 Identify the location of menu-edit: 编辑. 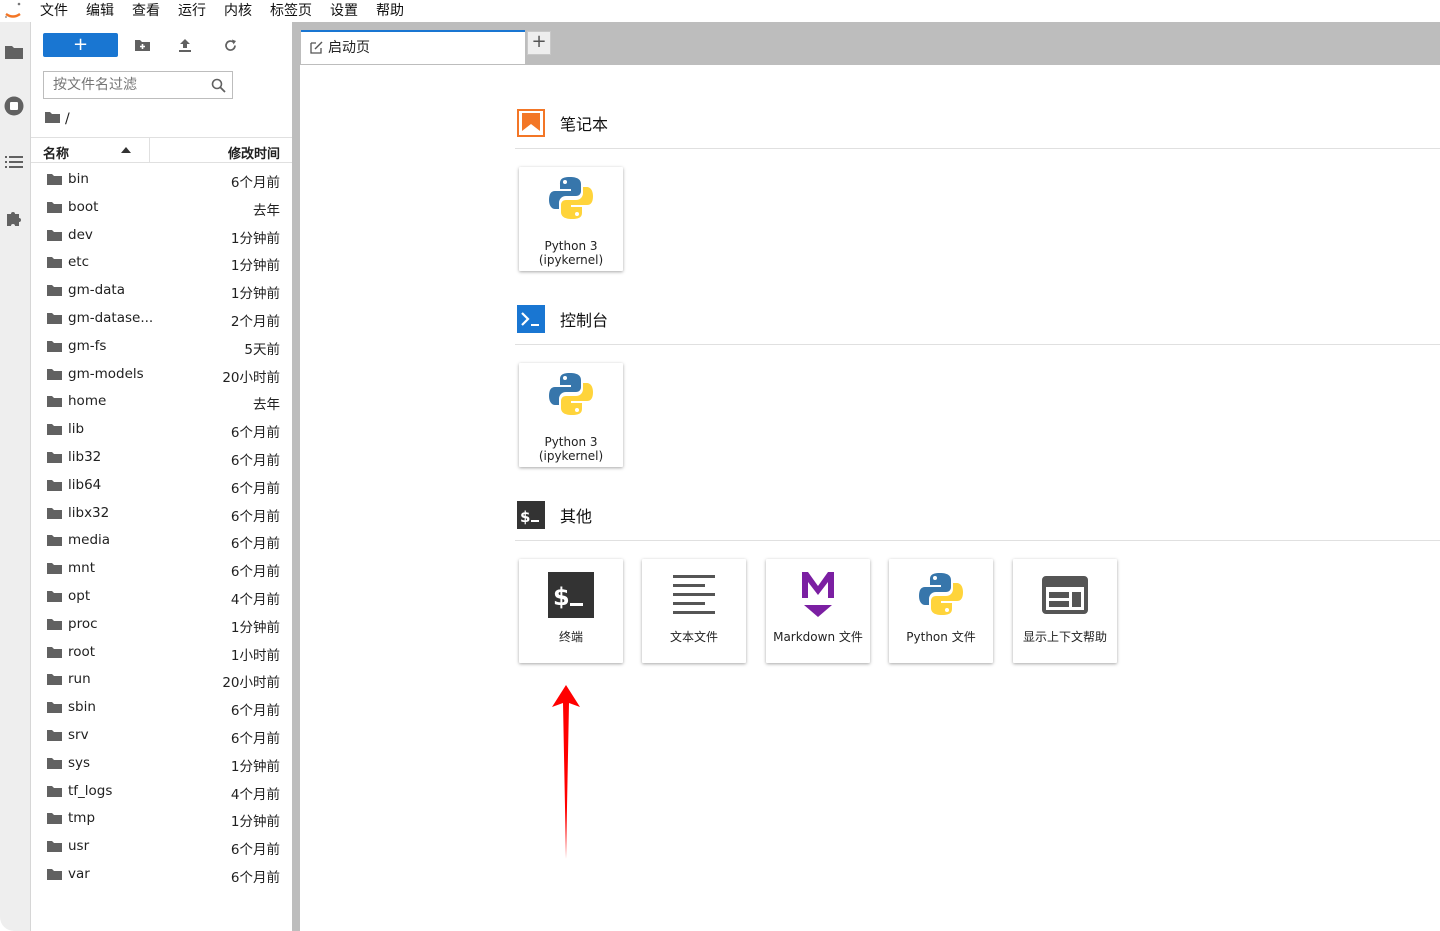
(100, 11).